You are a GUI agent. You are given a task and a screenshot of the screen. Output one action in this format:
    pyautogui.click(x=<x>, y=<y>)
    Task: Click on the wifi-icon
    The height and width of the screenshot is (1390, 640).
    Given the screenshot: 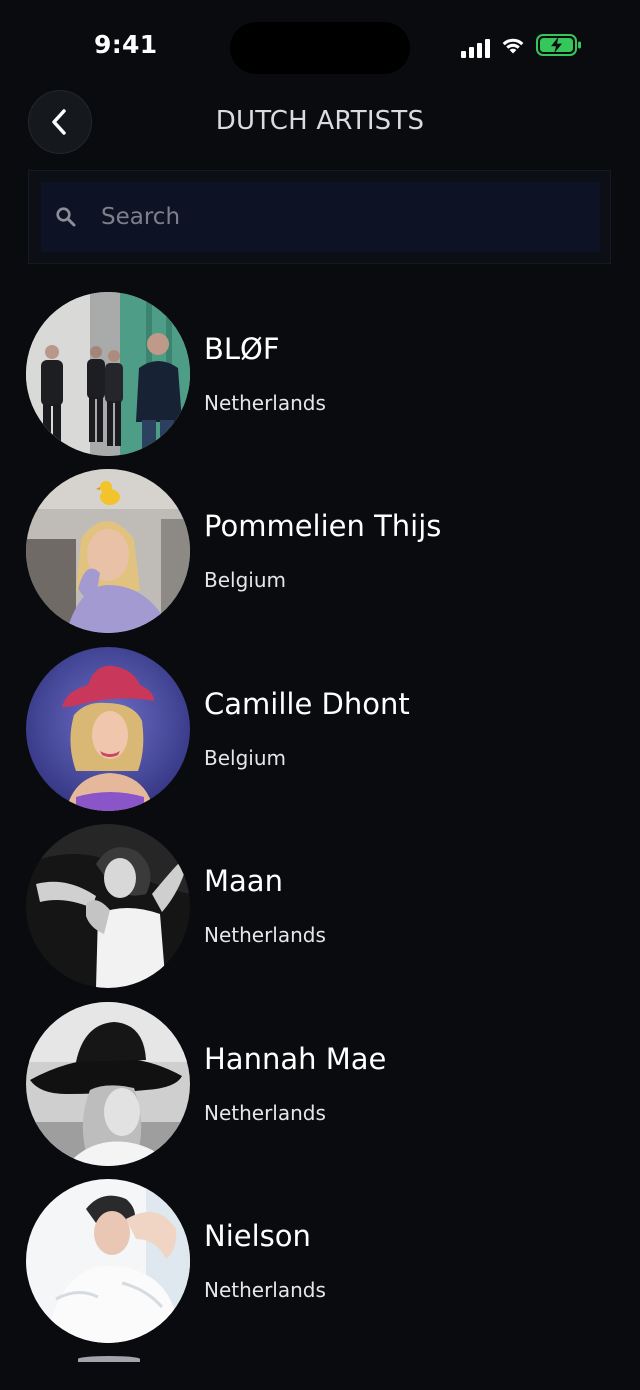 What is the action you would take?
    pyautogui.click(x=513, y=47)
    